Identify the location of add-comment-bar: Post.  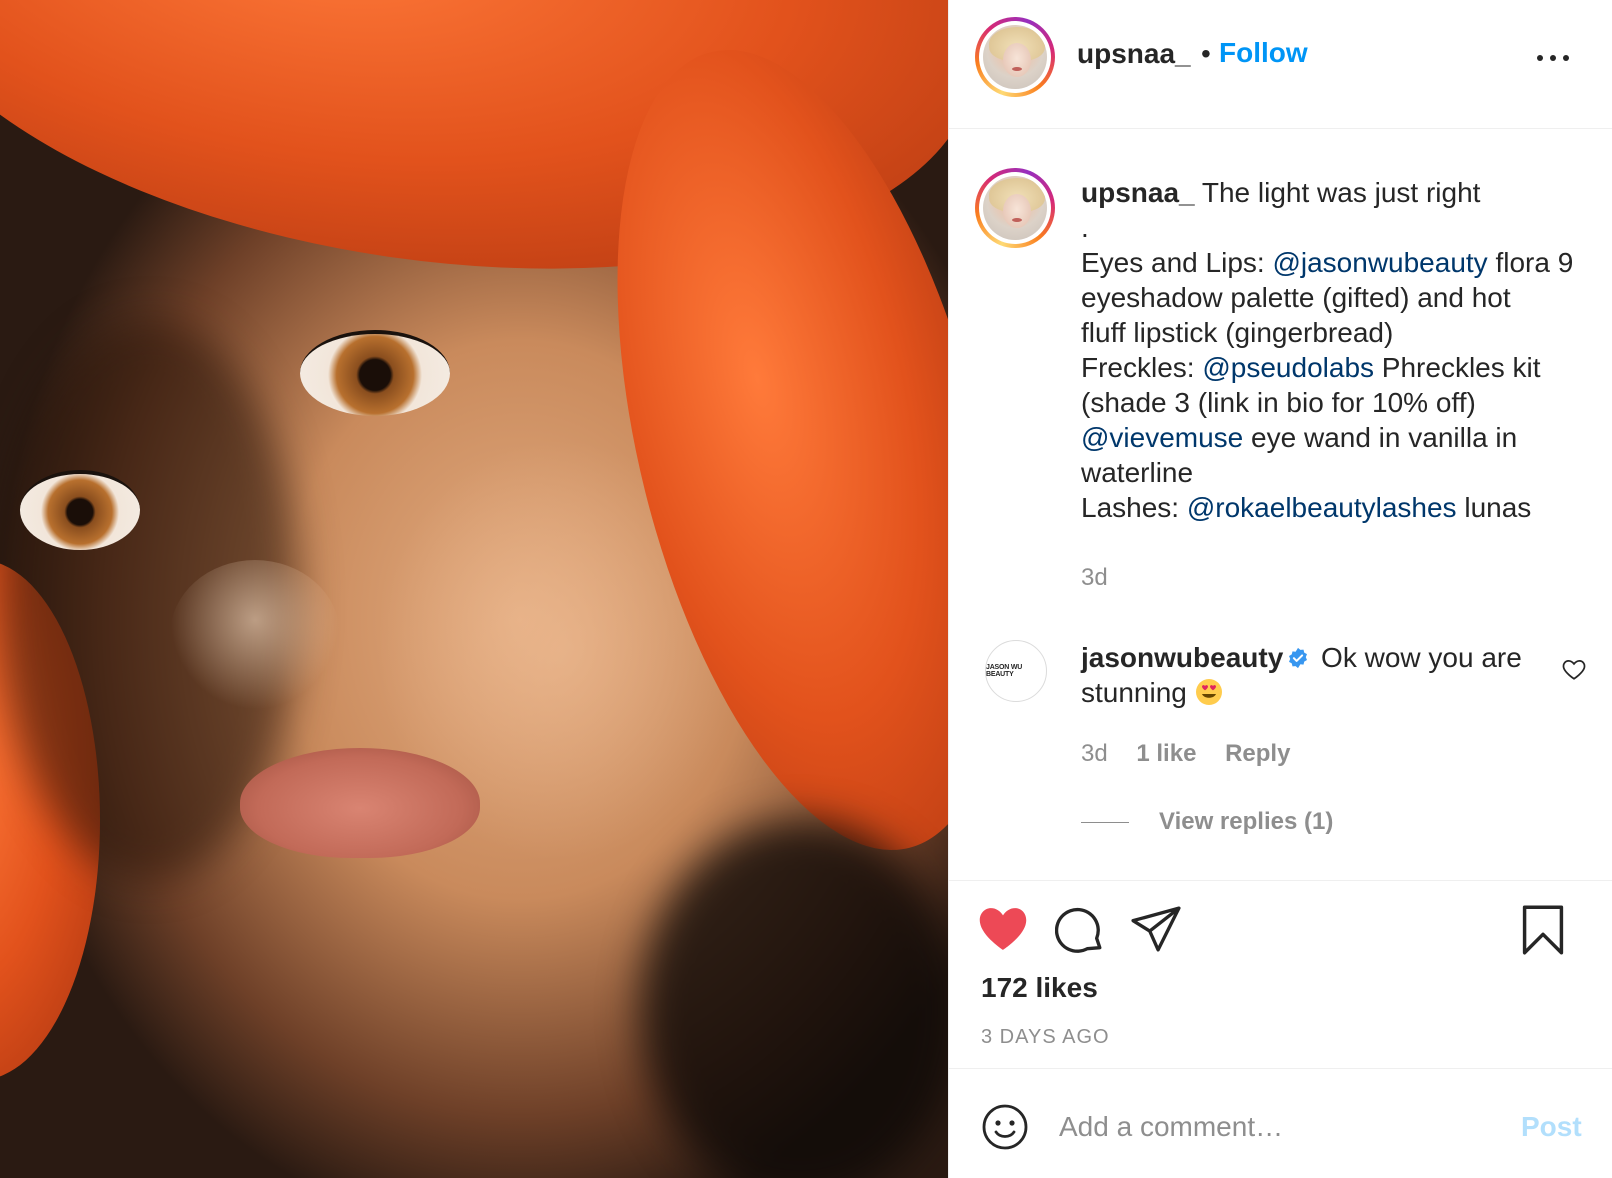
(1280, 1123).